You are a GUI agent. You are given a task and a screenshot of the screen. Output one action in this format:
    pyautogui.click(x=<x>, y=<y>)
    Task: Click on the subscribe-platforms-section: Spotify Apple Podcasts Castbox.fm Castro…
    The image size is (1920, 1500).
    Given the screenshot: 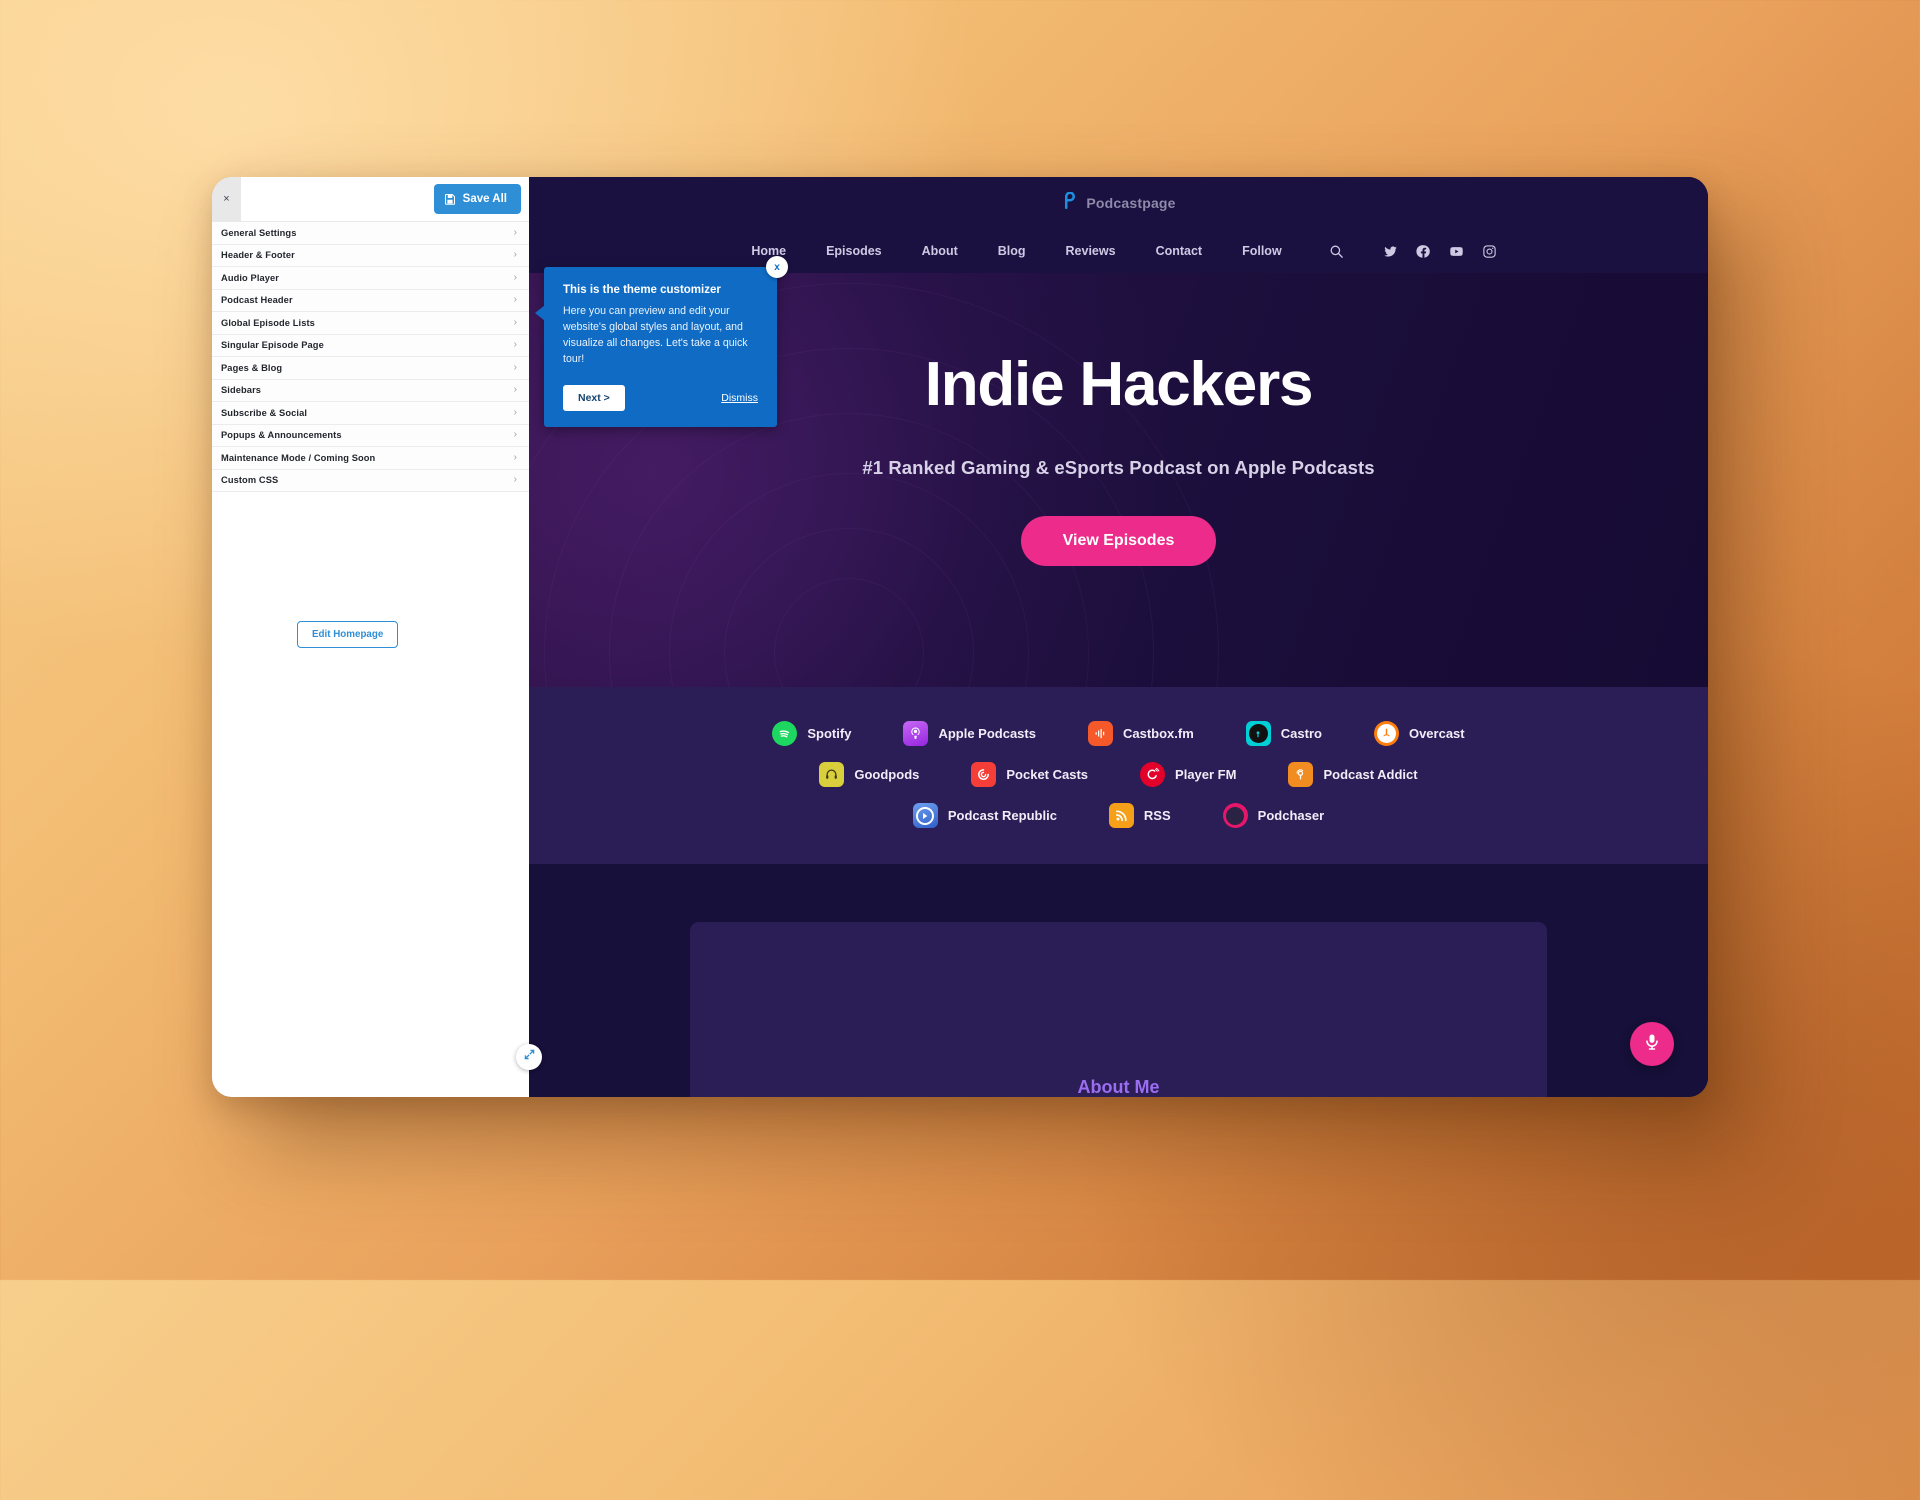 What is the action you would take?
    pyautogui.click(x=1118, y=775)
    